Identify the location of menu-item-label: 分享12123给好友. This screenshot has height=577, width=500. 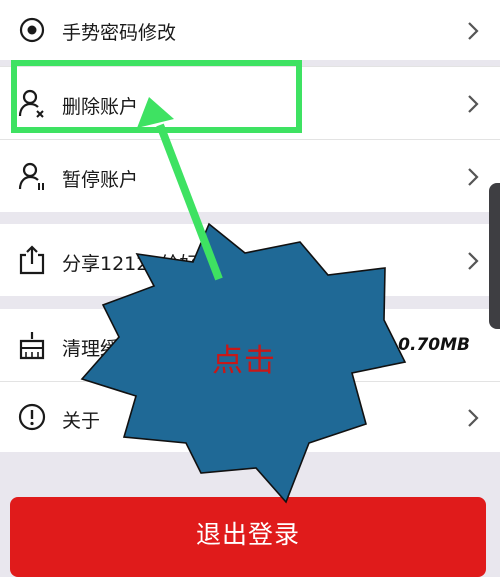
(140, 264).